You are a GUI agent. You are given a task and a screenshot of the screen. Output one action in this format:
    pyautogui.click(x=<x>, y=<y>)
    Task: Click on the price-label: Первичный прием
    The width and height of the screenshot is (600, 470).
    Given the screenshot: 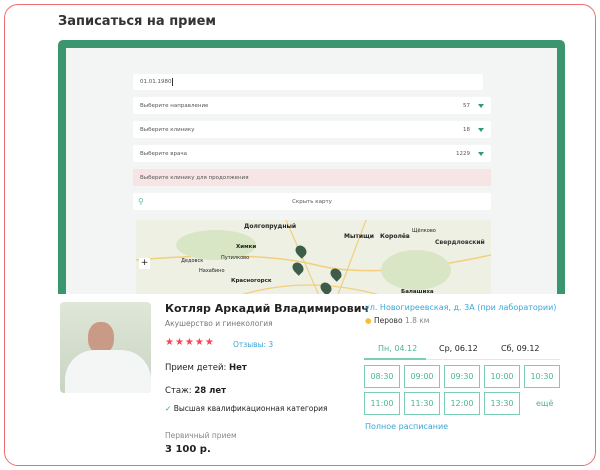 What is the action you would take?
    pyautogui.click(x=201, y=435)
    